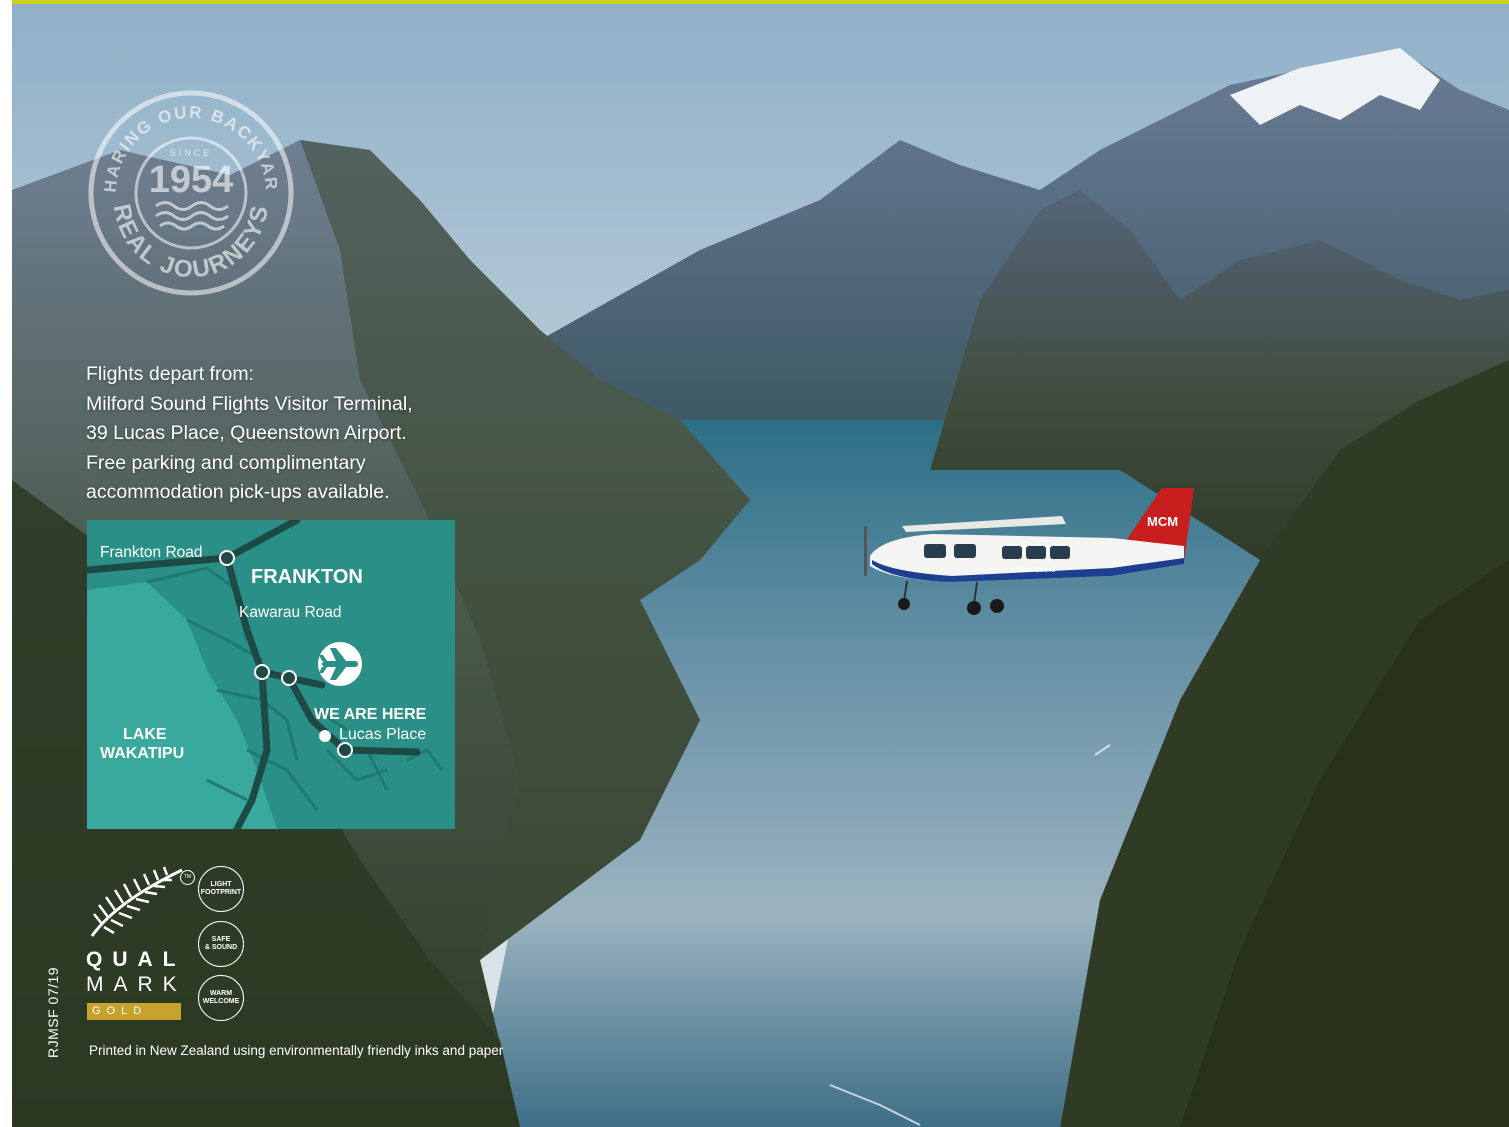 The width and height of the screenshot is (1509, 1127). Describe the element at coordinates (53, 1012) in the screenshot. I see `print-code: RJMSF 07/19` at that location.